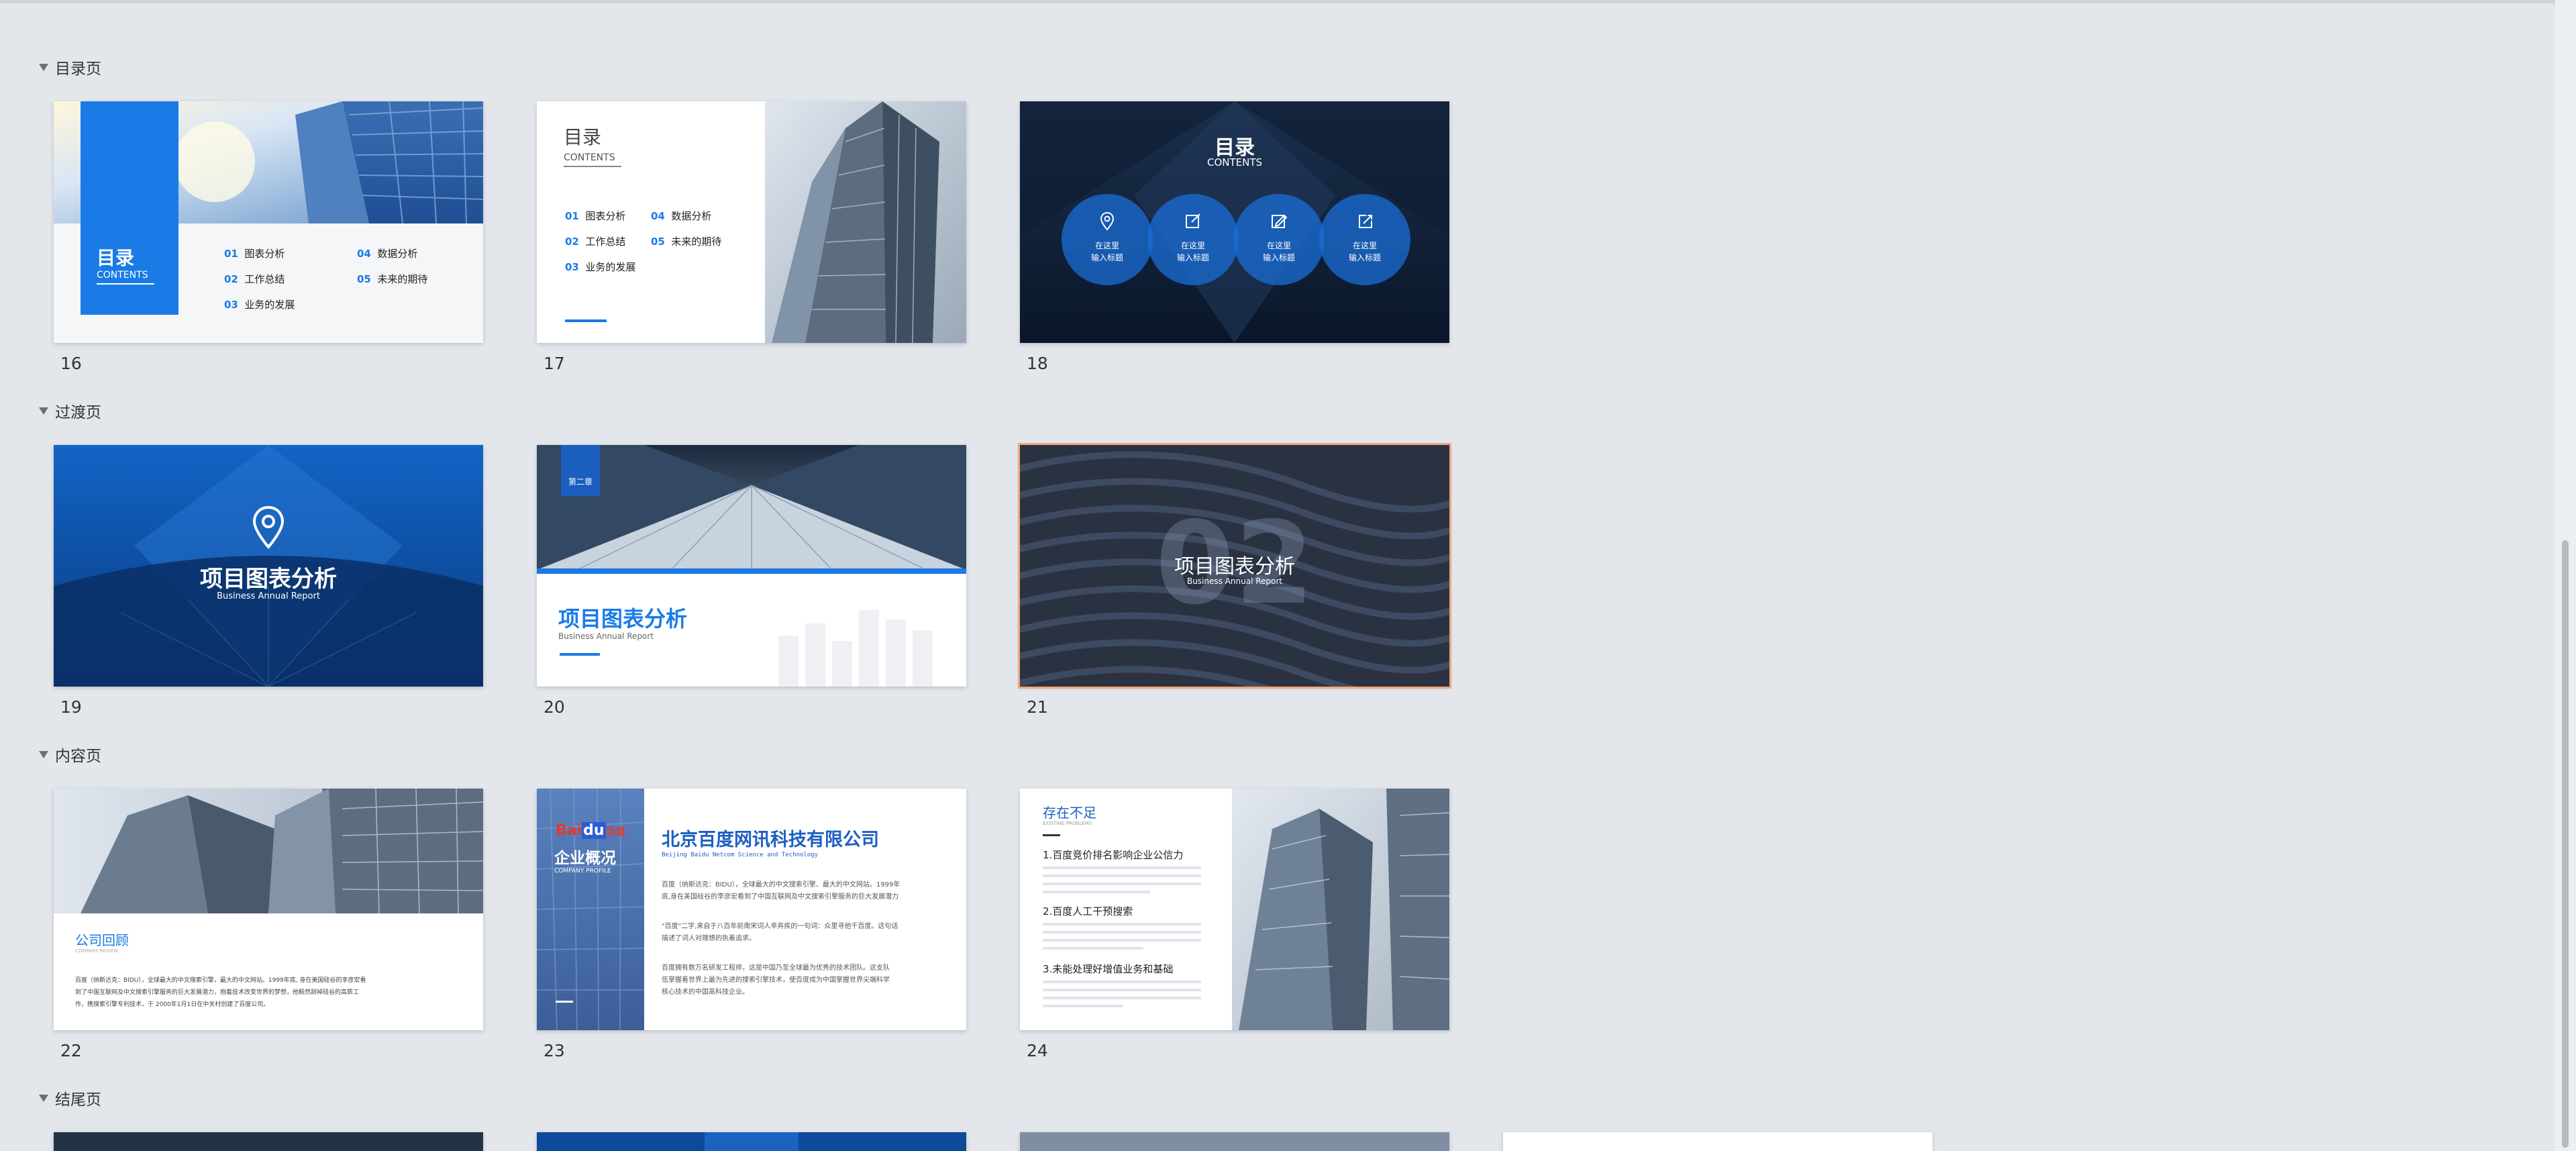  I want to click on section-title: 结尾页, so click(78, 1100).